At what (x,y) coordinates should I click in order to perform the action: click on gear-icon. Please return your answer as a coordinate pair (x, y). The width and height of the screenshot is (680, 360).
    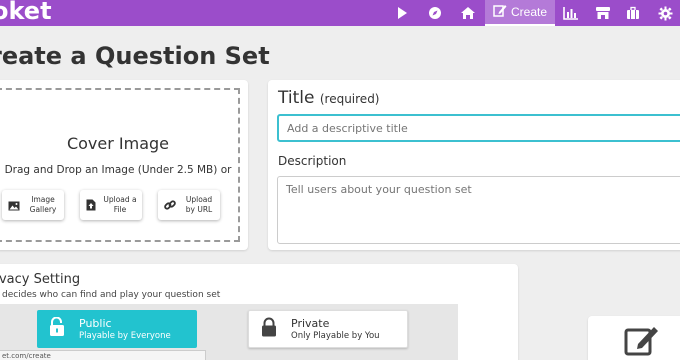
    Looking at the image, I should click on (665, 13).